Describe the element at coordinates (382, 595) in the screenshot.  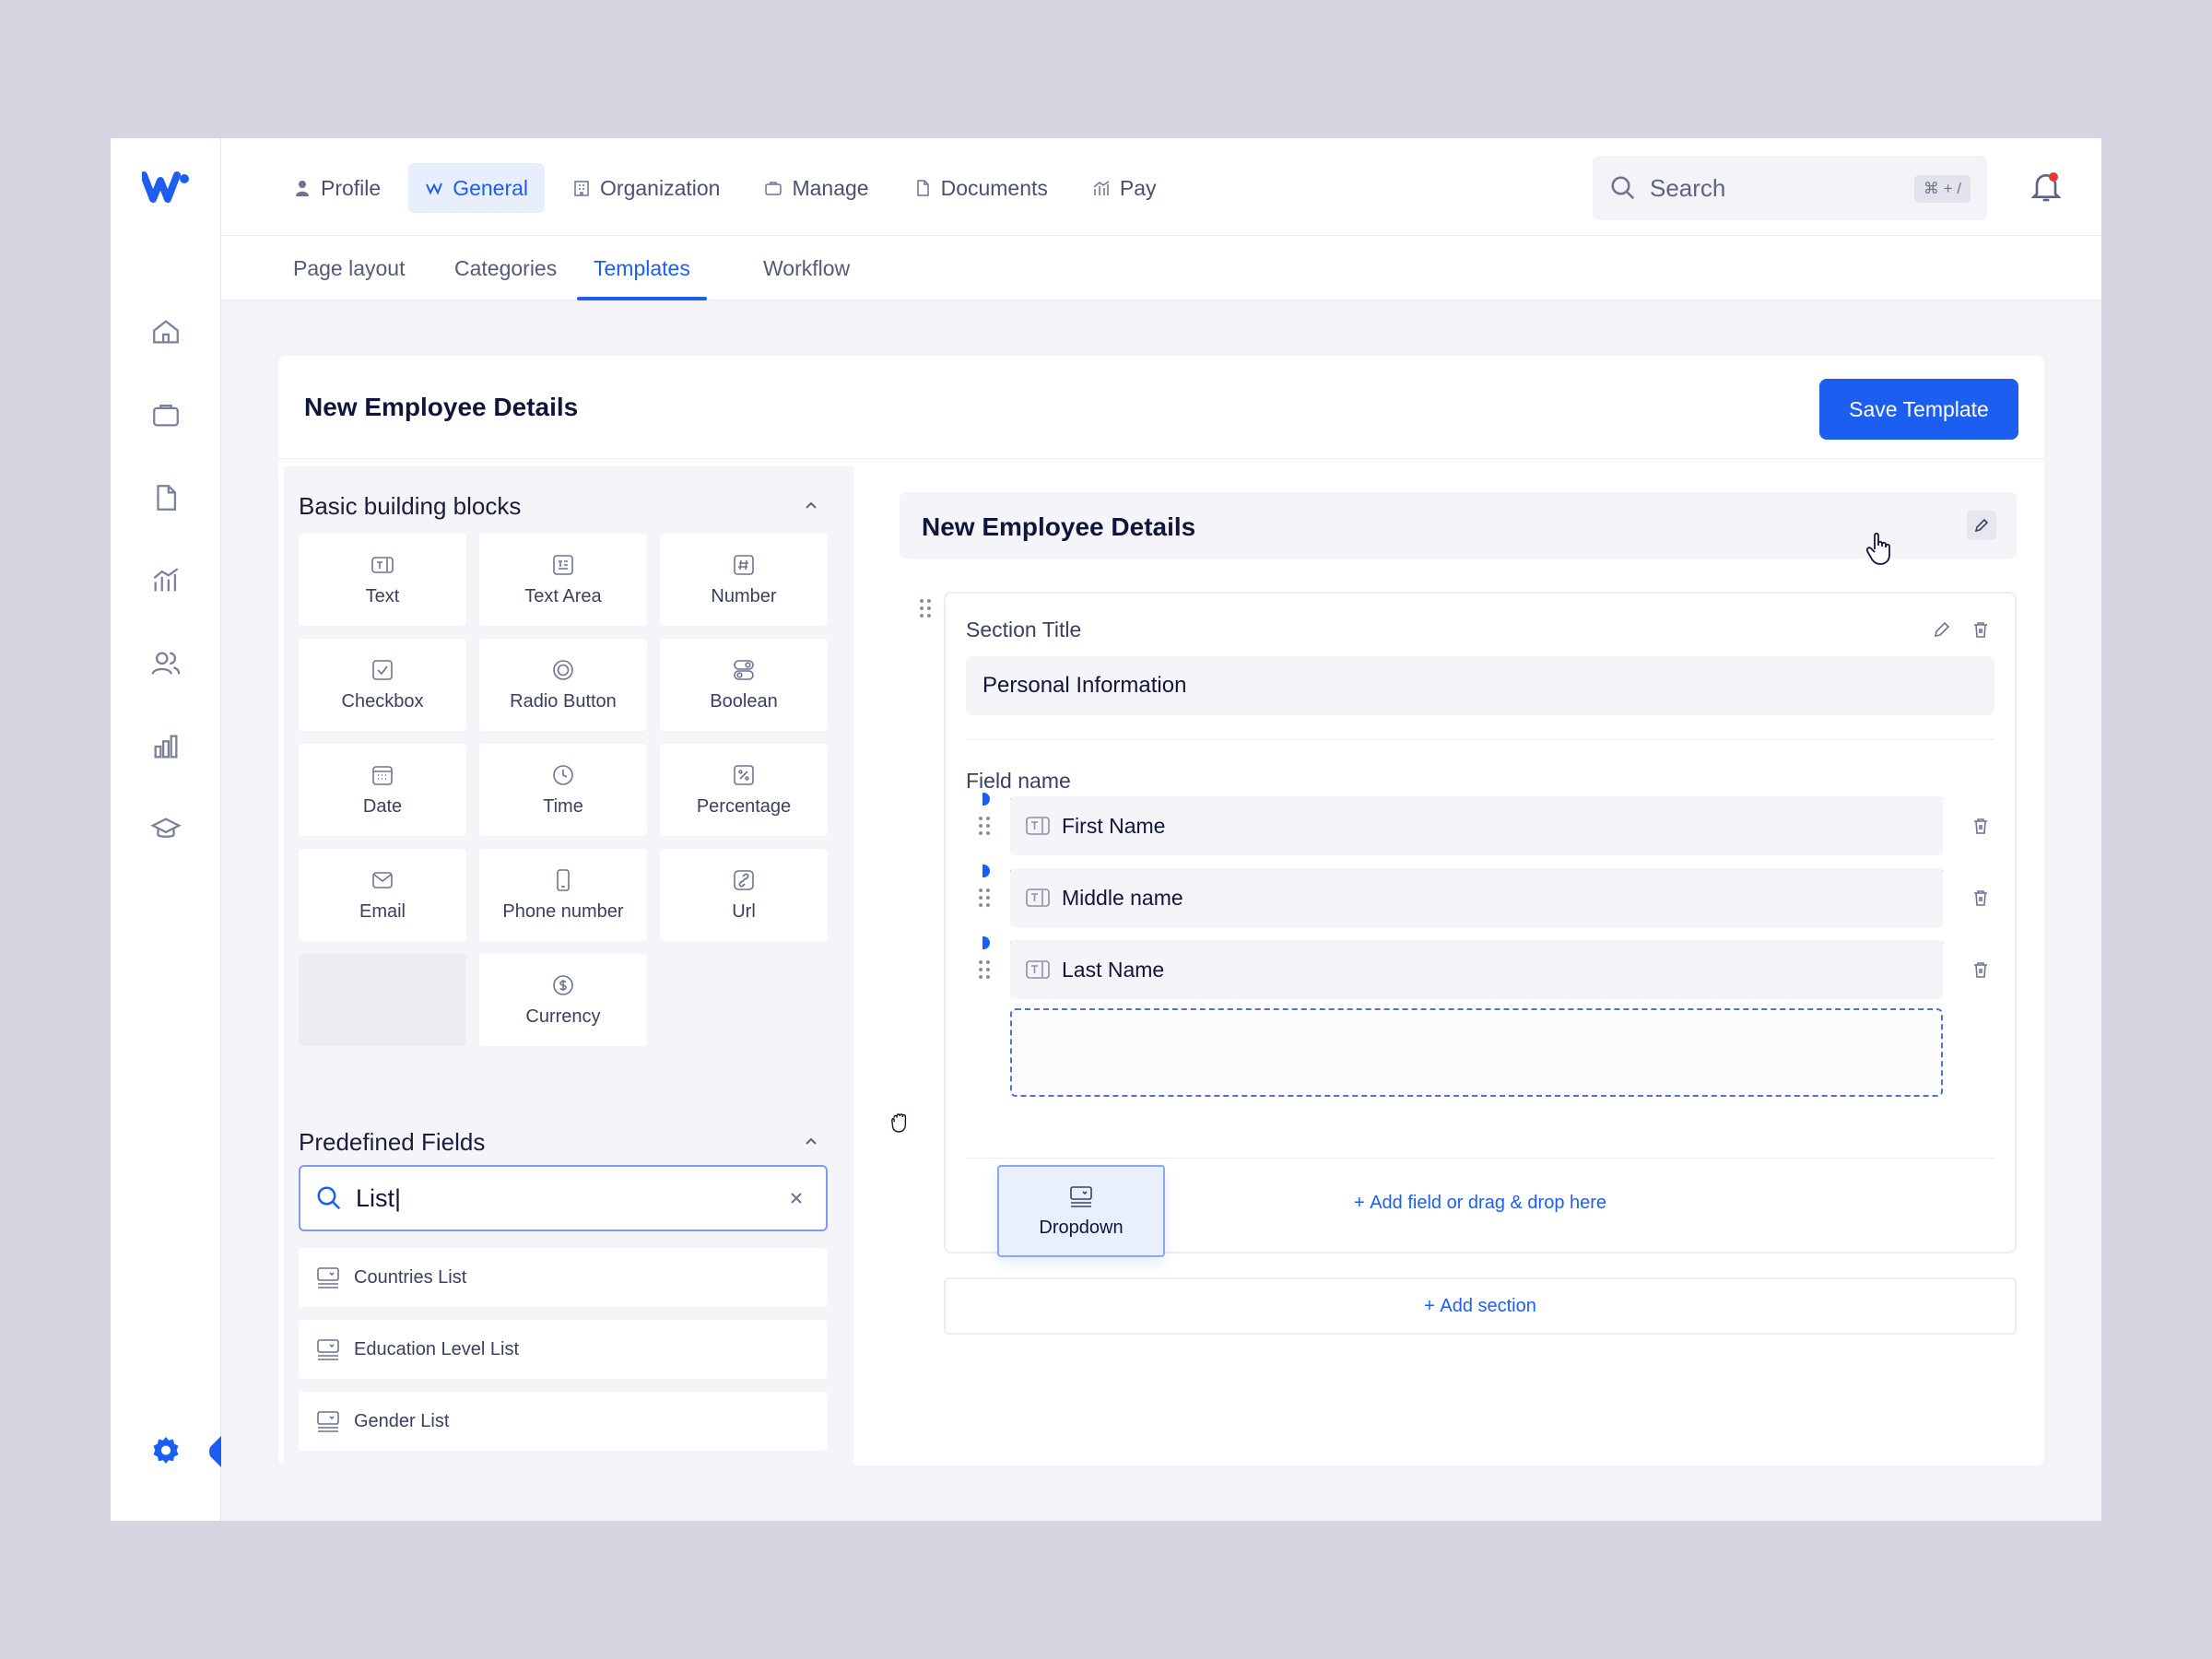
I see `block-label: Text` at that location.